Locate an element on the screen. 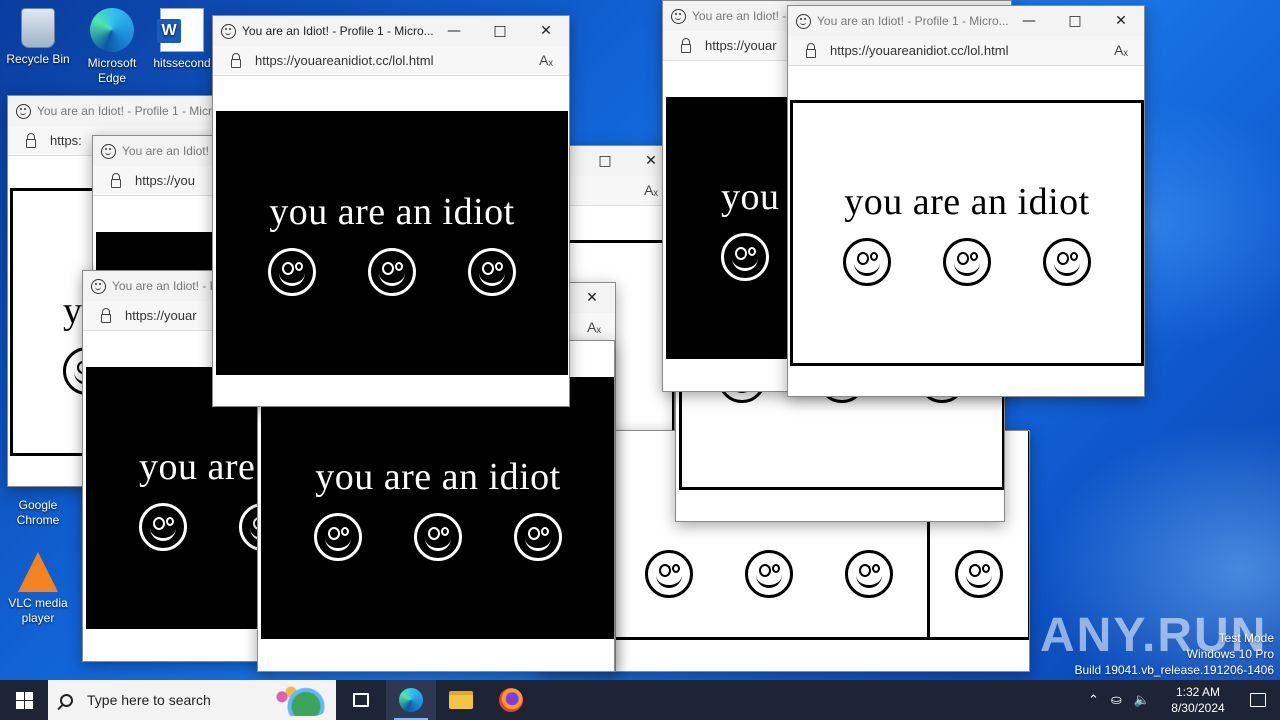 The image size is (1280, 720). window-title: You are an Idiot! - is located at coordinates (169, 151).